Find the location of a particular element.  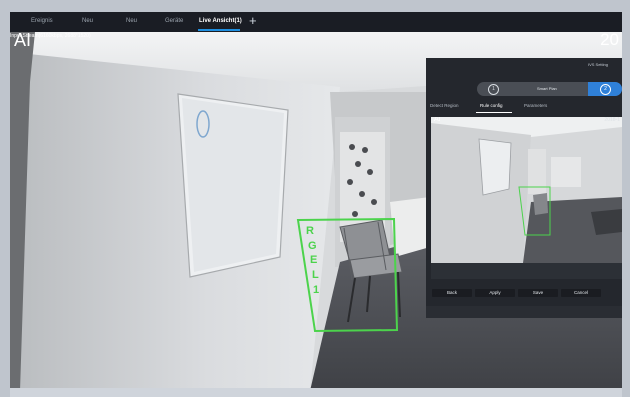

bottom-strip is located at coordinates (316, 392).